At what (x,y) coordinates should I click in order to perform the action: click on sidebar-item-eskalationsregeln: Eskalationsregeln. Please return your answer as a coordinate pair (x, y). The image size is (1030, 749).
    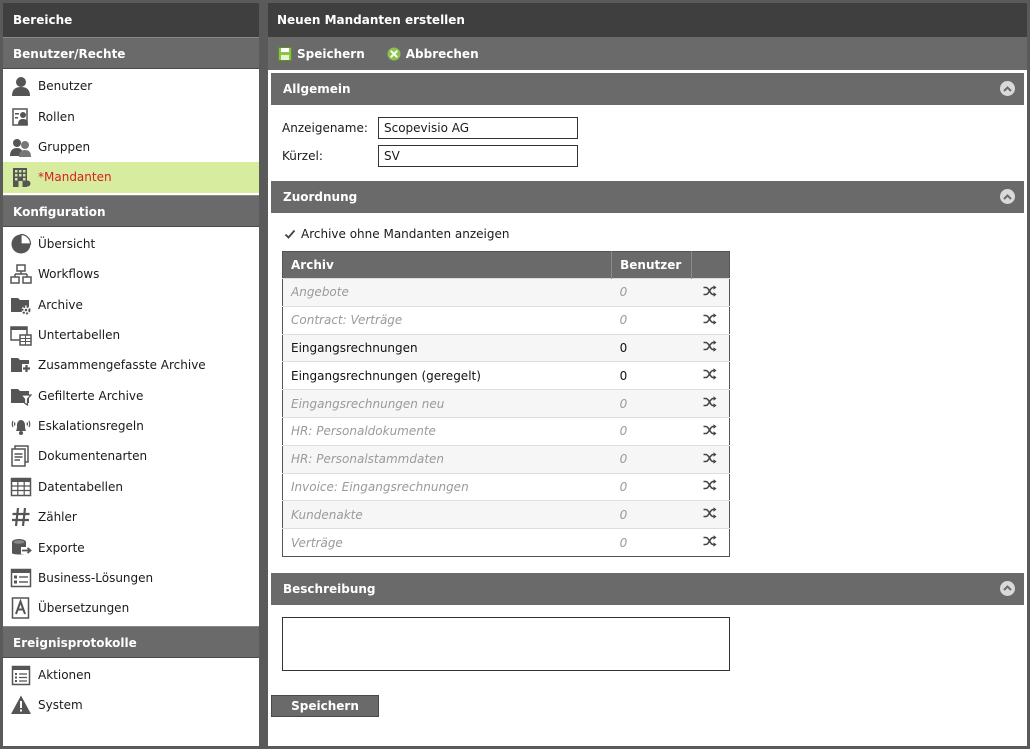
    Looking at the image, I should click on (131, 426).